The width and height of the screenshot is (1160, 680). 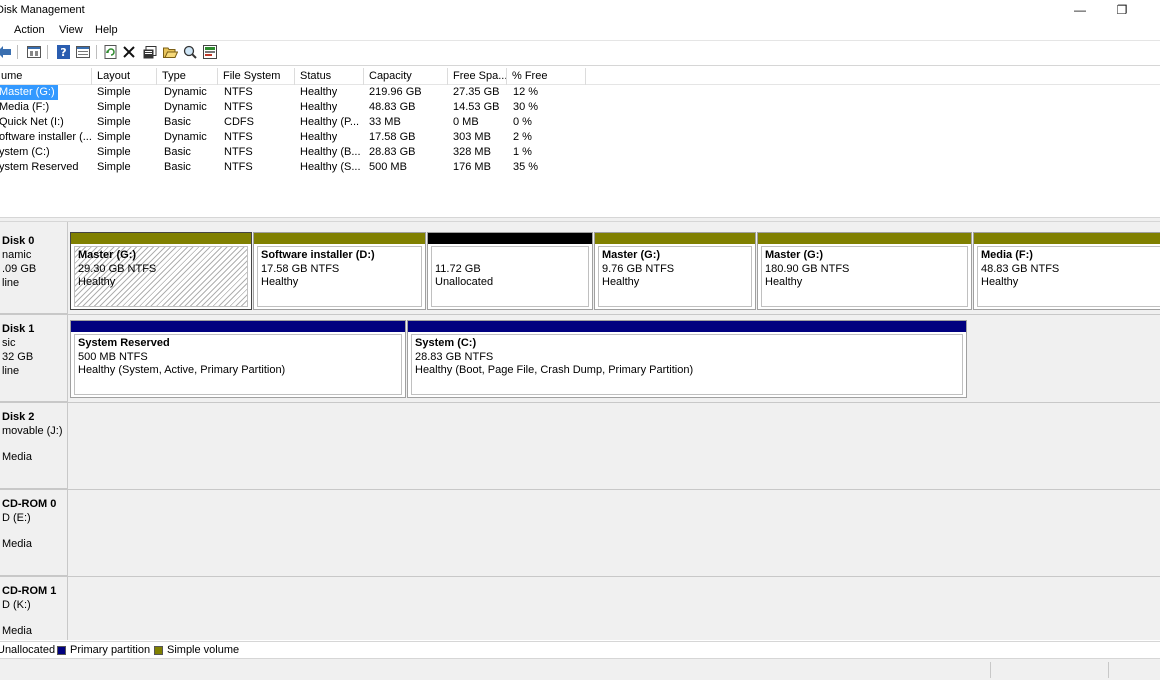 I want to click on partition-block: Master (G:) 180.90 GB NTFS Healthy, so click(x=864, y=271).